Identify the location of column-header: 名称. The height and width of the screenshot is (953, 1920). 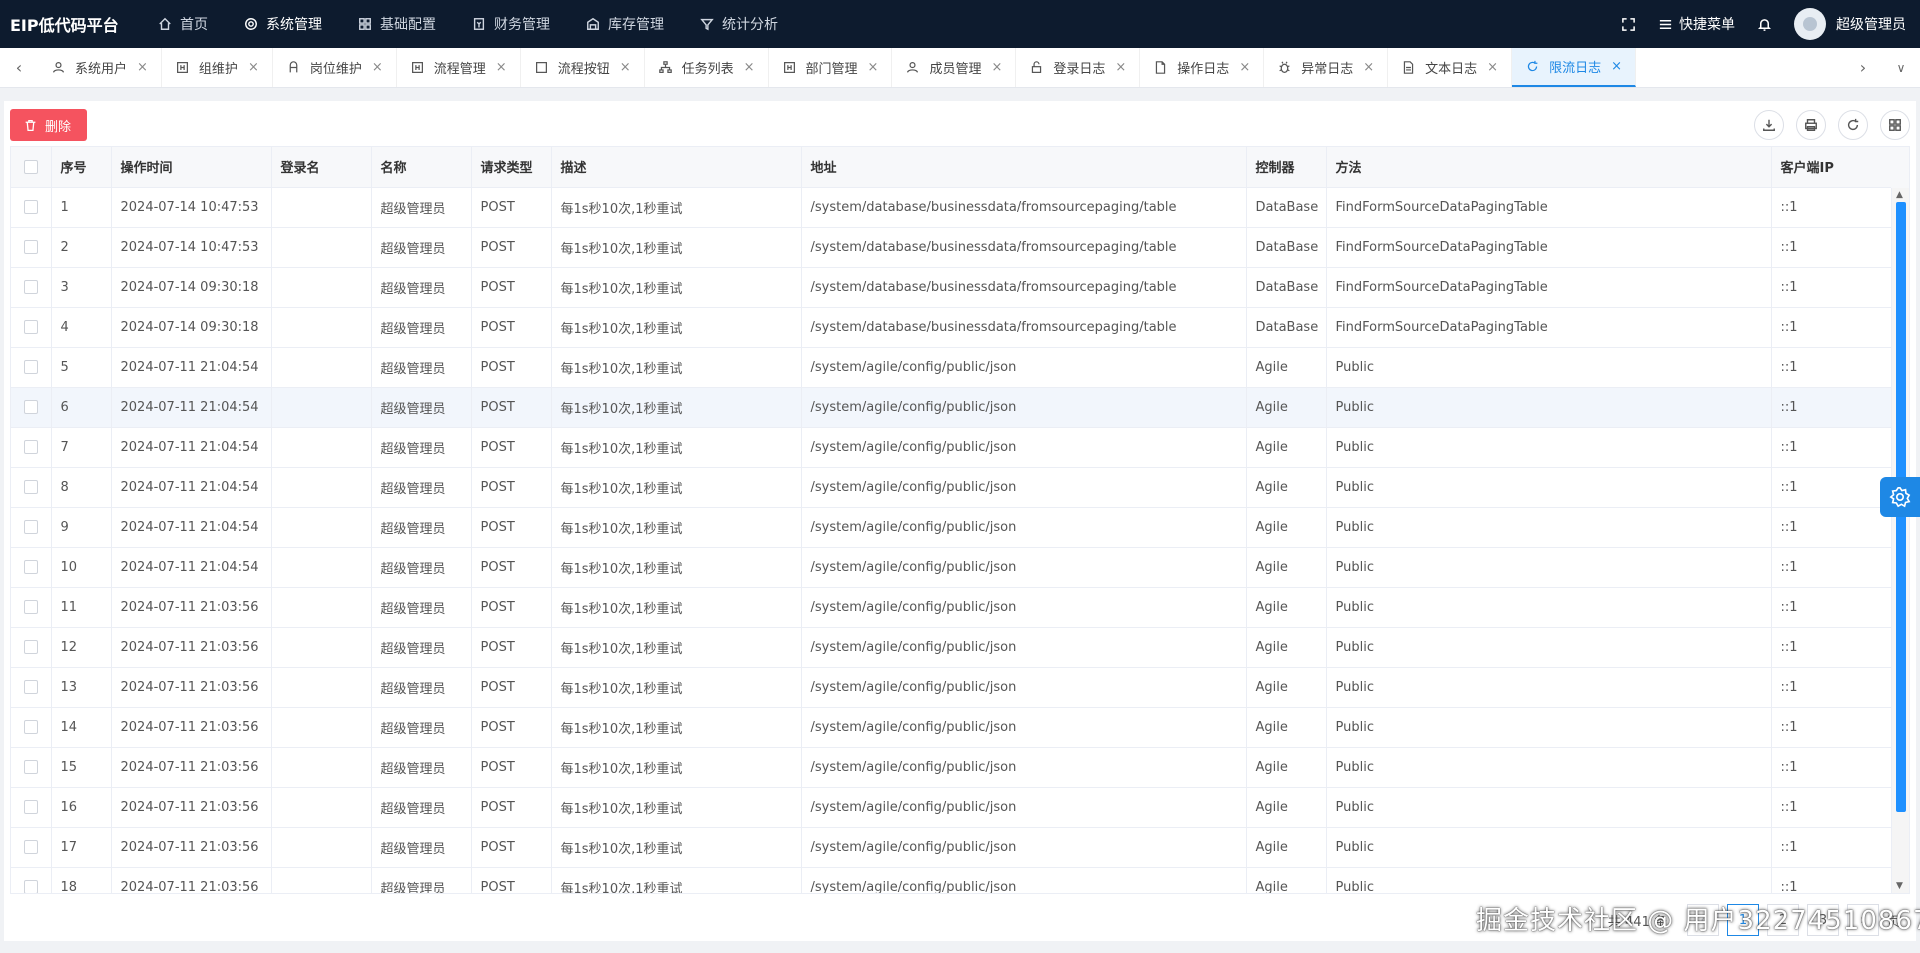
(421, 167).